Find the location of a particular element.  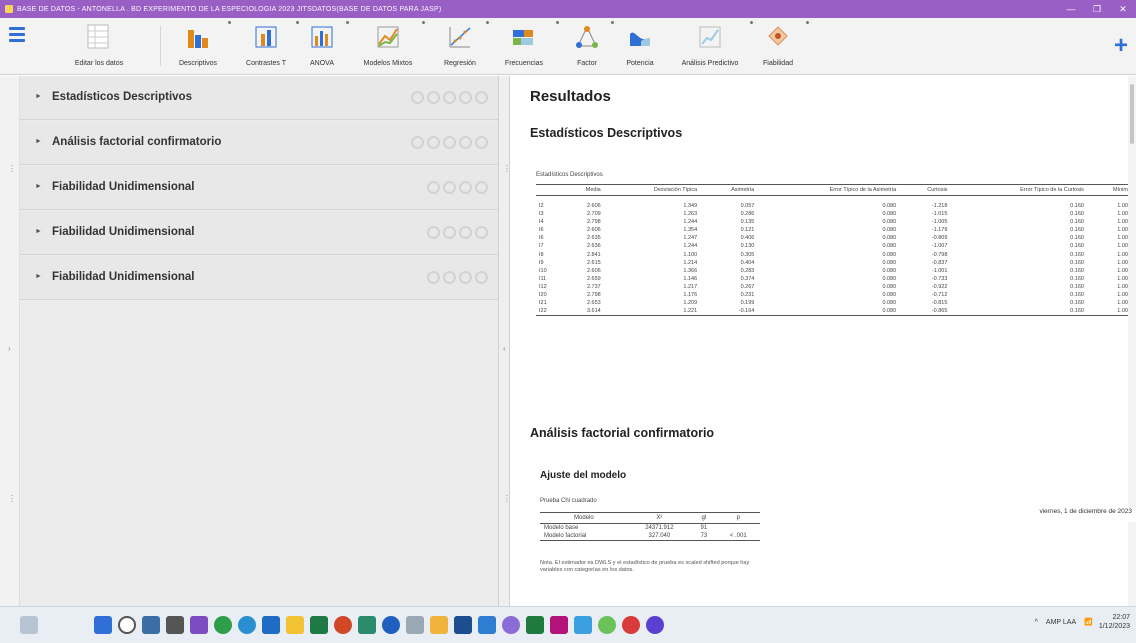

maximize-button: ❐ is located at coordinates (1097, 9).